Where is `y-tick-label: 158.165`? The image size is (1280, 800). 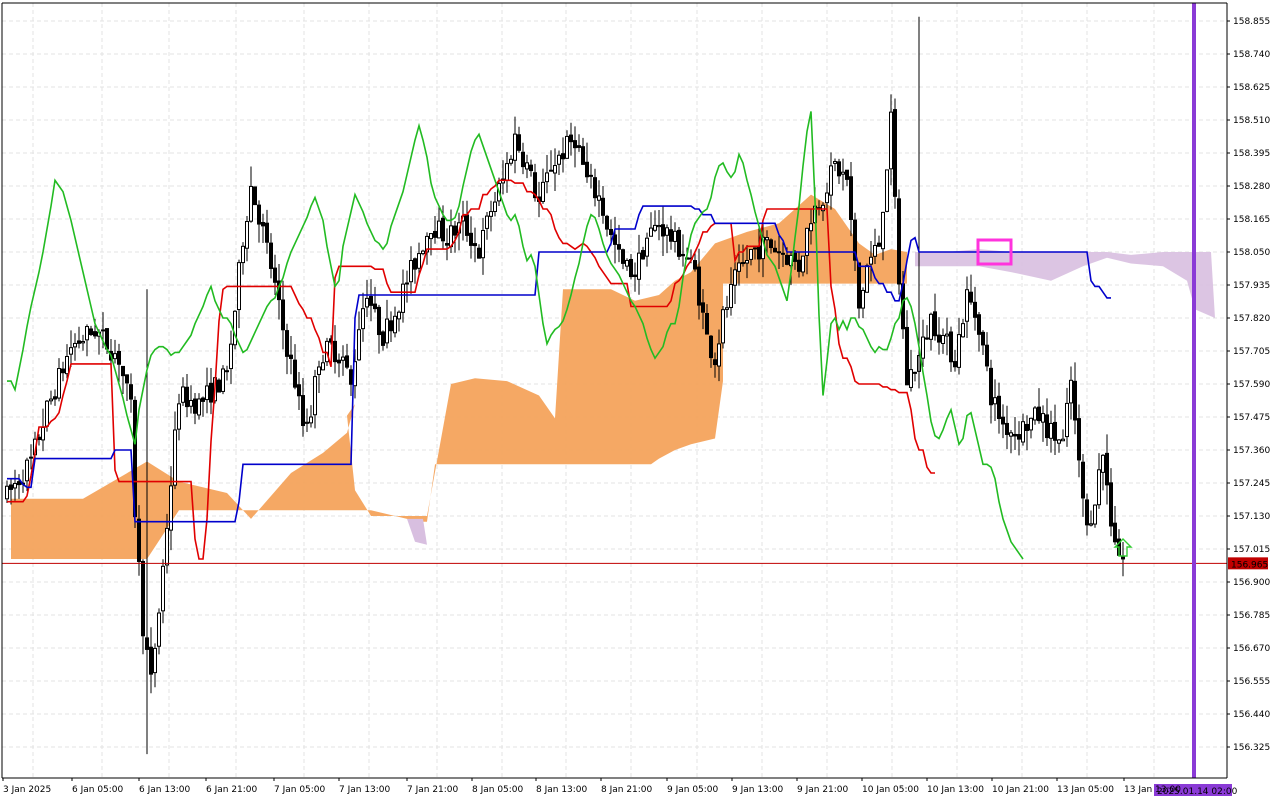 y-tick-label: 158.165 is located at coordinates (1251, 220).